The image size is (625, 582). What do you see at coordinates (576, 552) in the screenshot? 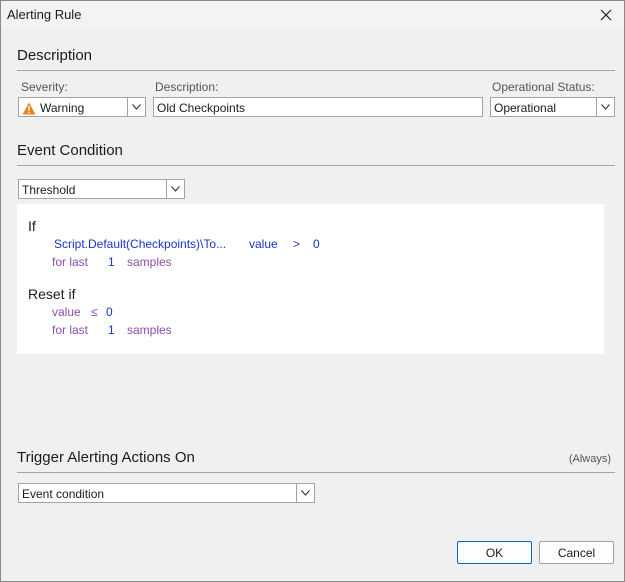
I see `cancel-button: Cancel` at bounding box center [576, 552].